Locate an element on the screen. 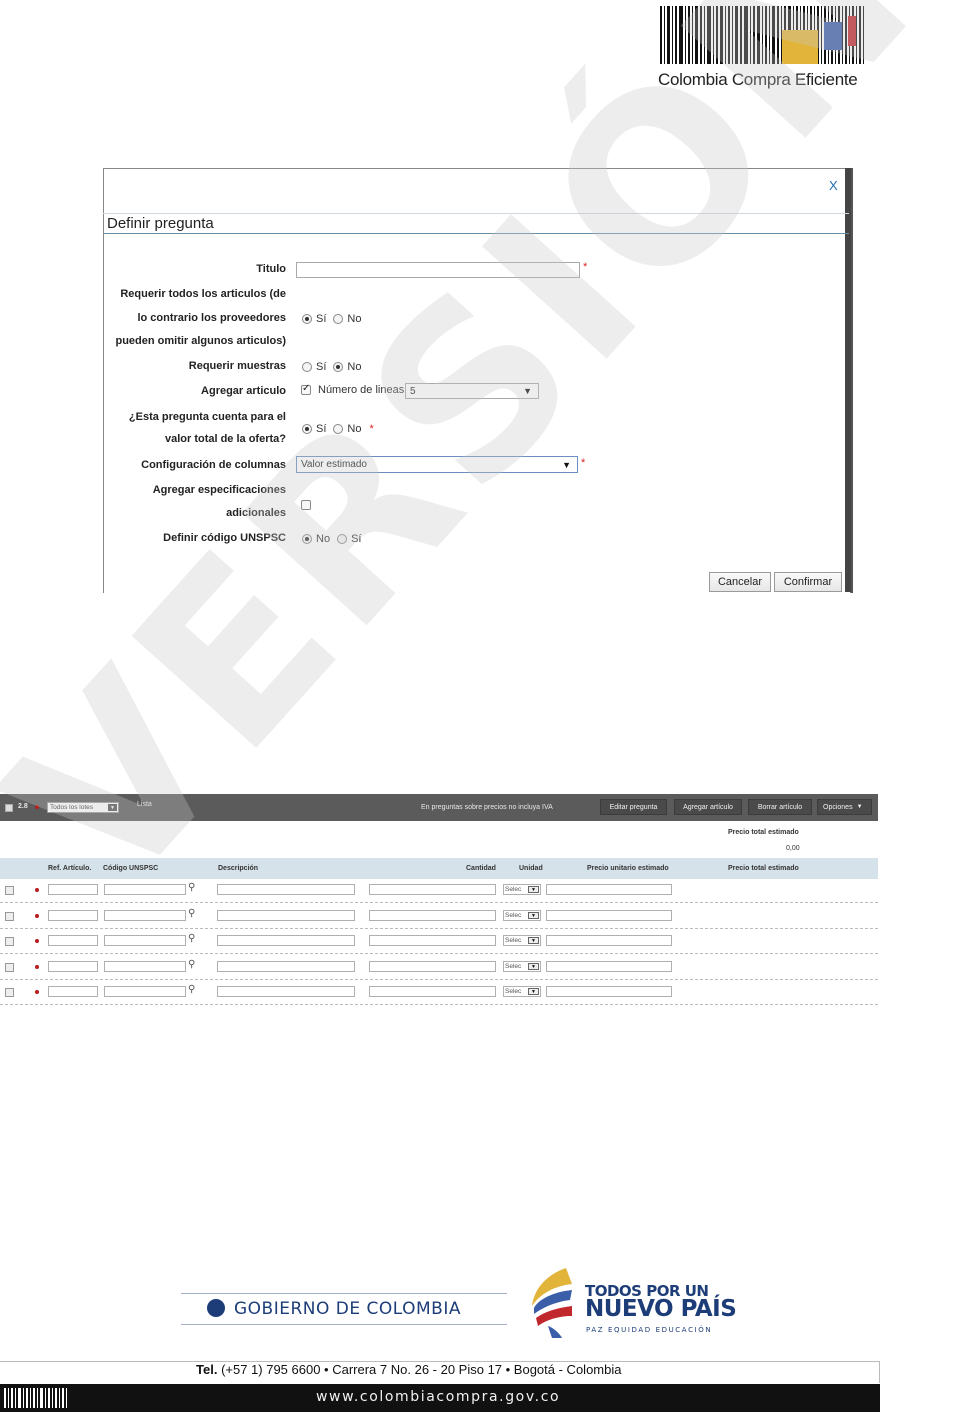 Image resolution: width=978 pixels, height=1414 pixels. delete-item-button: Borrar artículo is located at coordinates (780, 807).